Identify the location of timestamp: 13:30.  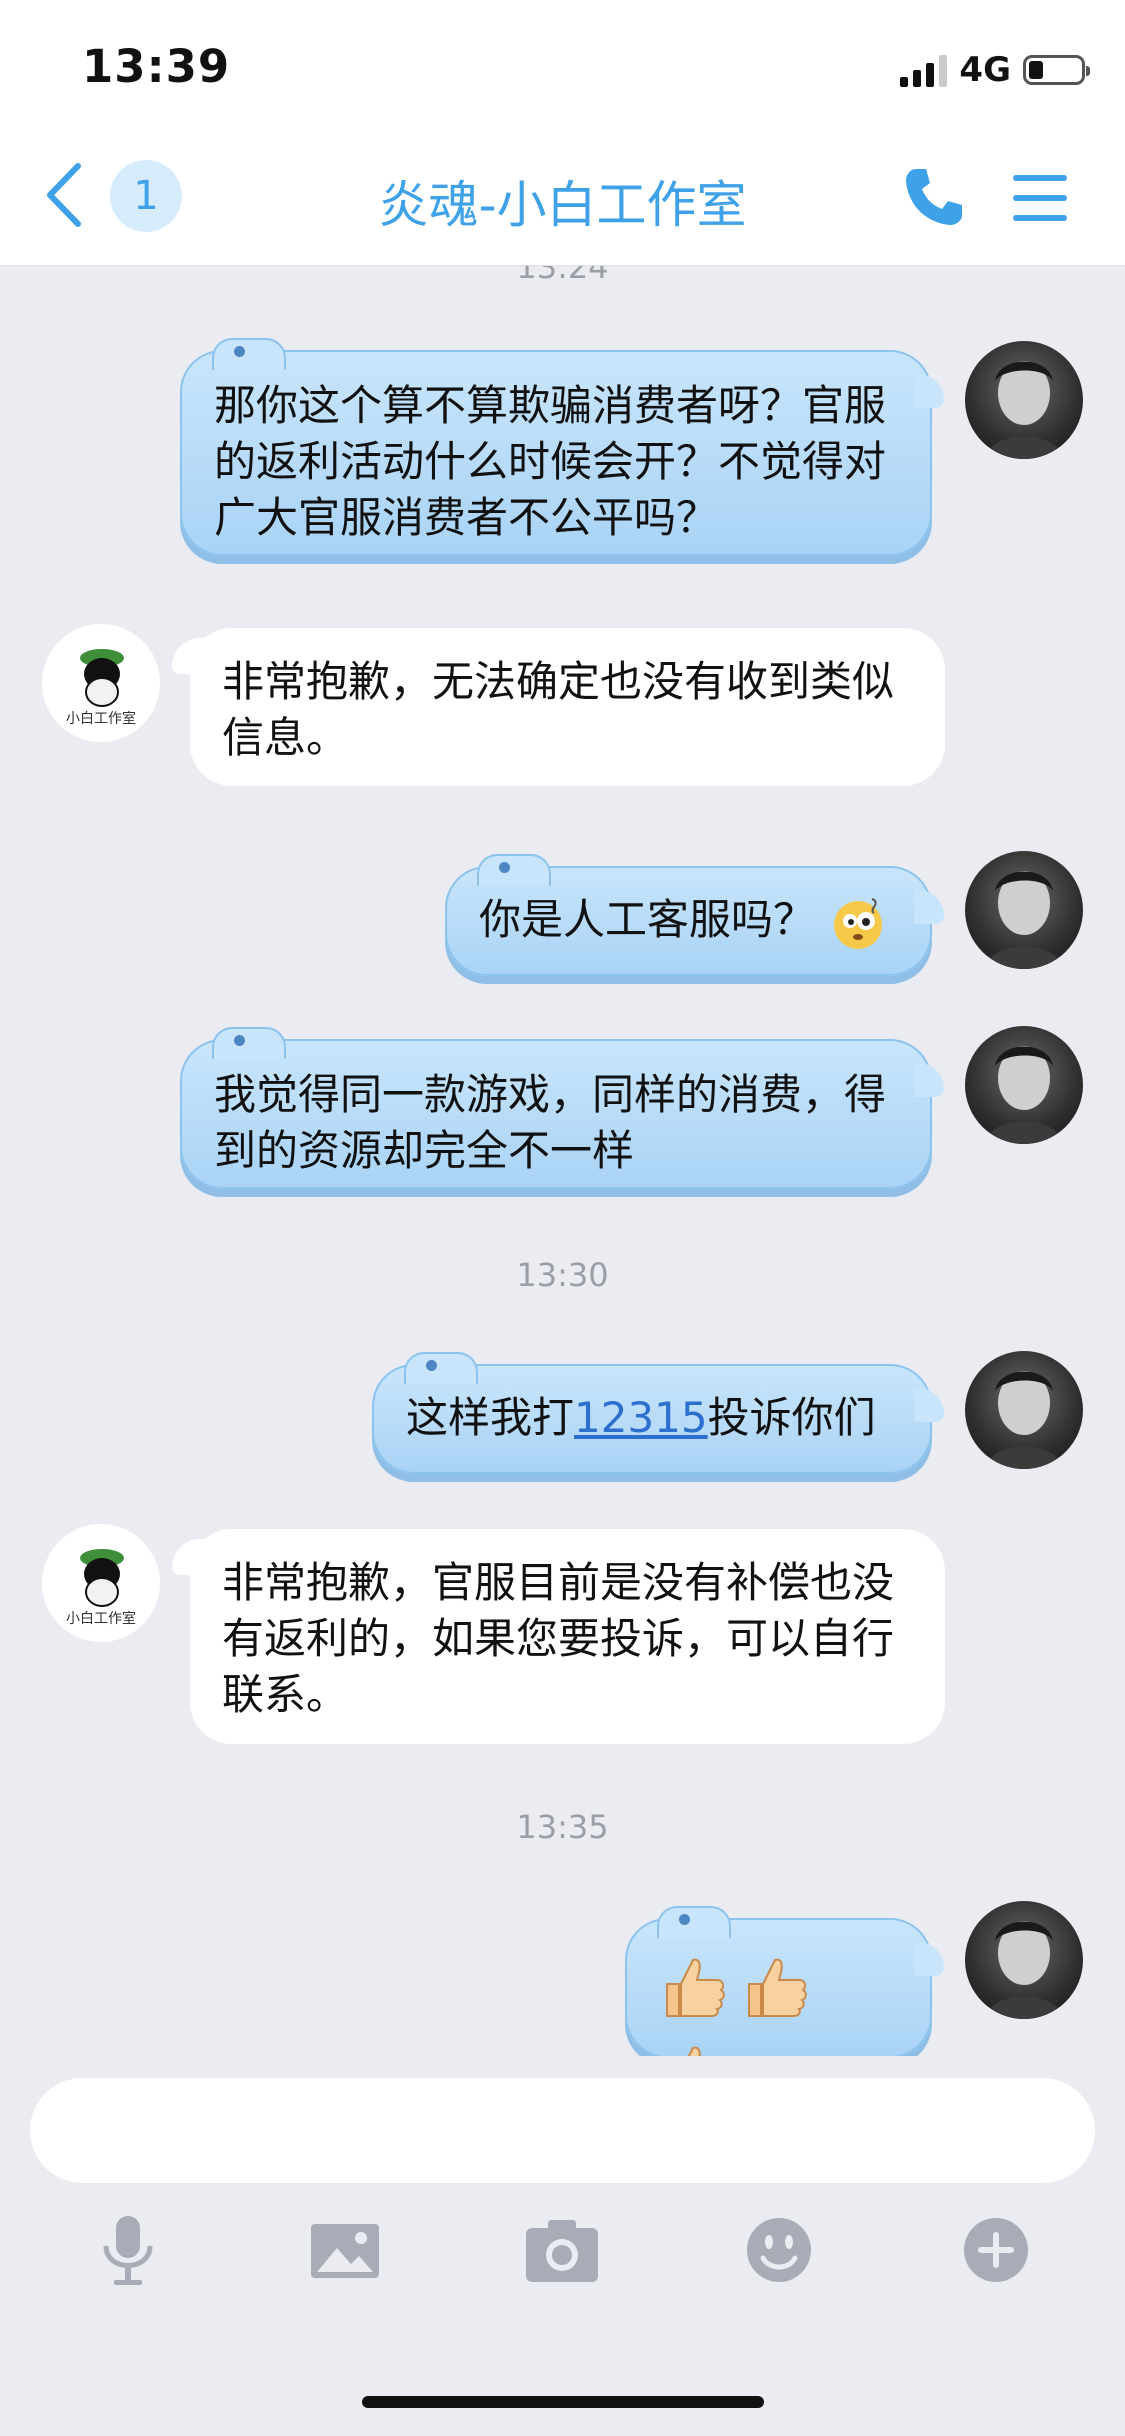
(562, 1275).